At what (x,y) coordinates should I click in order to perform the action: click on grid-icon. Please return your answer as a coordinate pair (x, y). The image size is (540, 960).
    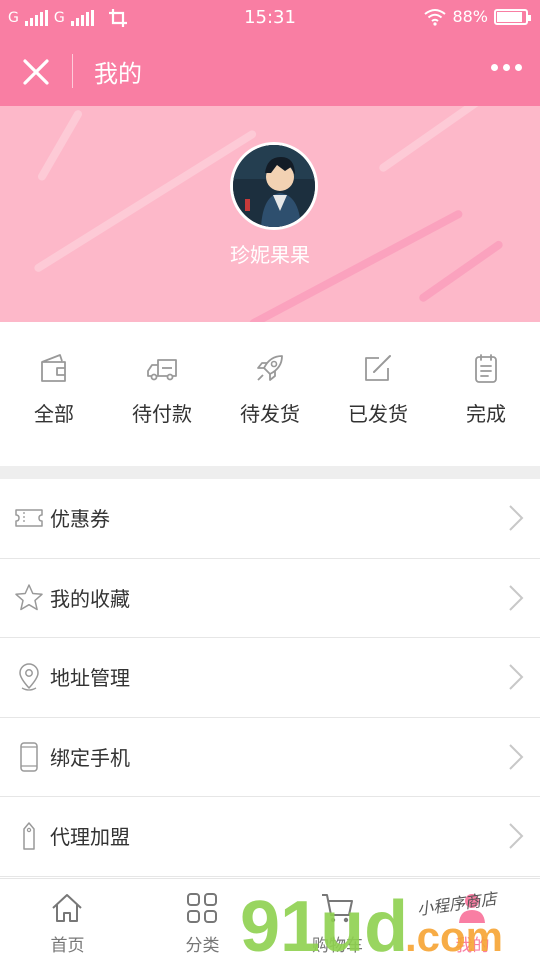
    Looking at the image, I should click on (202, 908).